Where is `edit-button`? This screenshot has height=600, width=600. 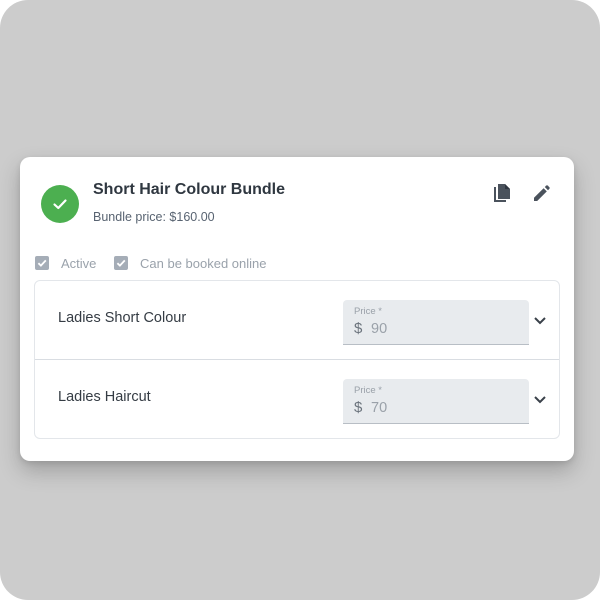
edit-button is located at coordinates (541, 194).